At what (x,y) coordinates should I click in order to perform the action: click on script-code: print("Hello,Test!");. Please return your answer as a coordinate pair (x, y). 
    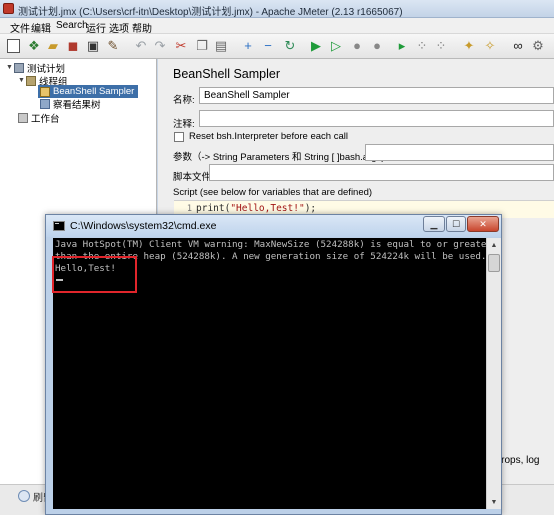
    Looking at the image, I should click on (256, 208).